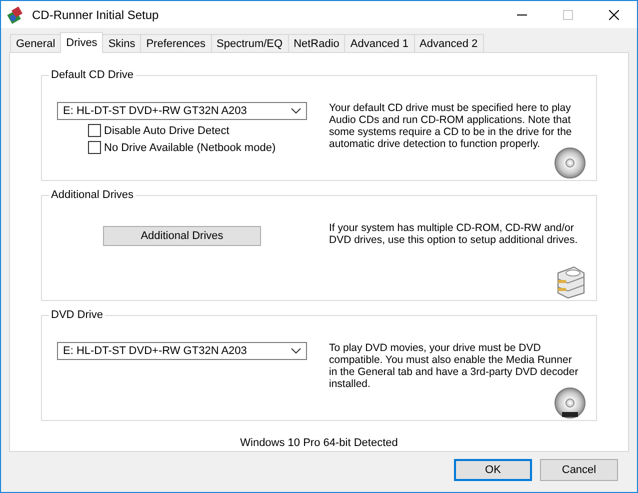 The image size is (638, 493). I want to click on ok-button: OK, so click(493, 470).